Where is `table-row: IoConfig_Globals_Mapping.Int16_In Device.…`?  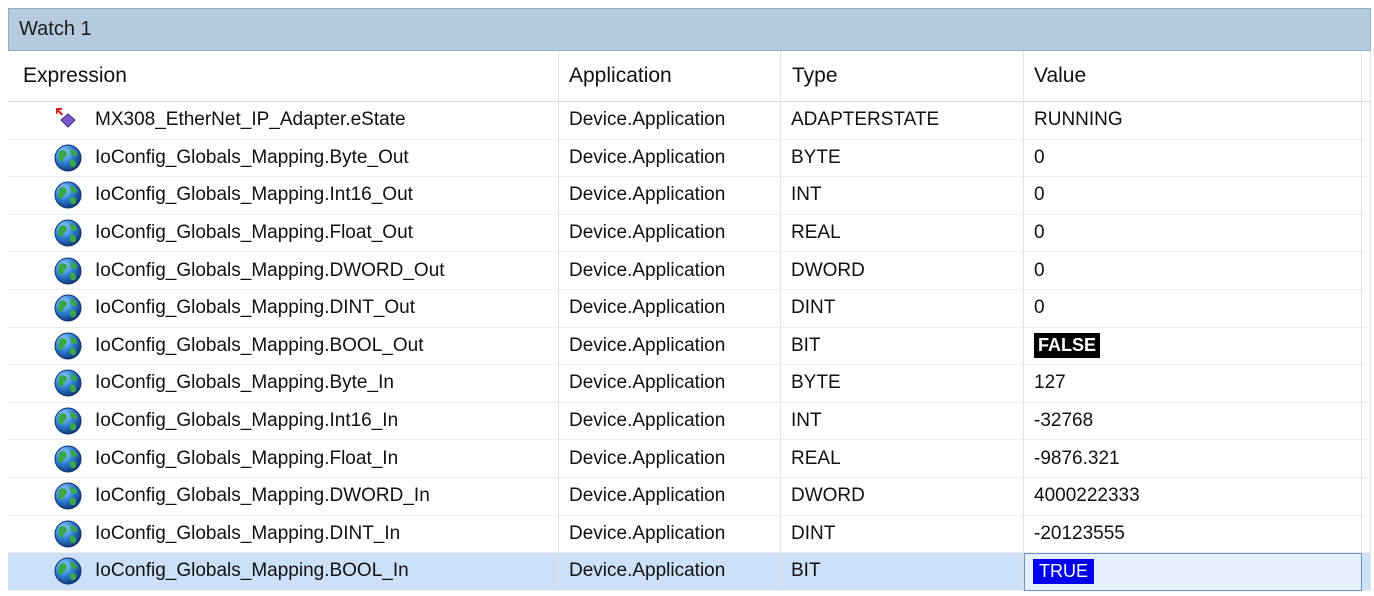 table-row: IoConfig_Globals_Mapping.Int16_In Device.… is located at coordinates (689, 421).